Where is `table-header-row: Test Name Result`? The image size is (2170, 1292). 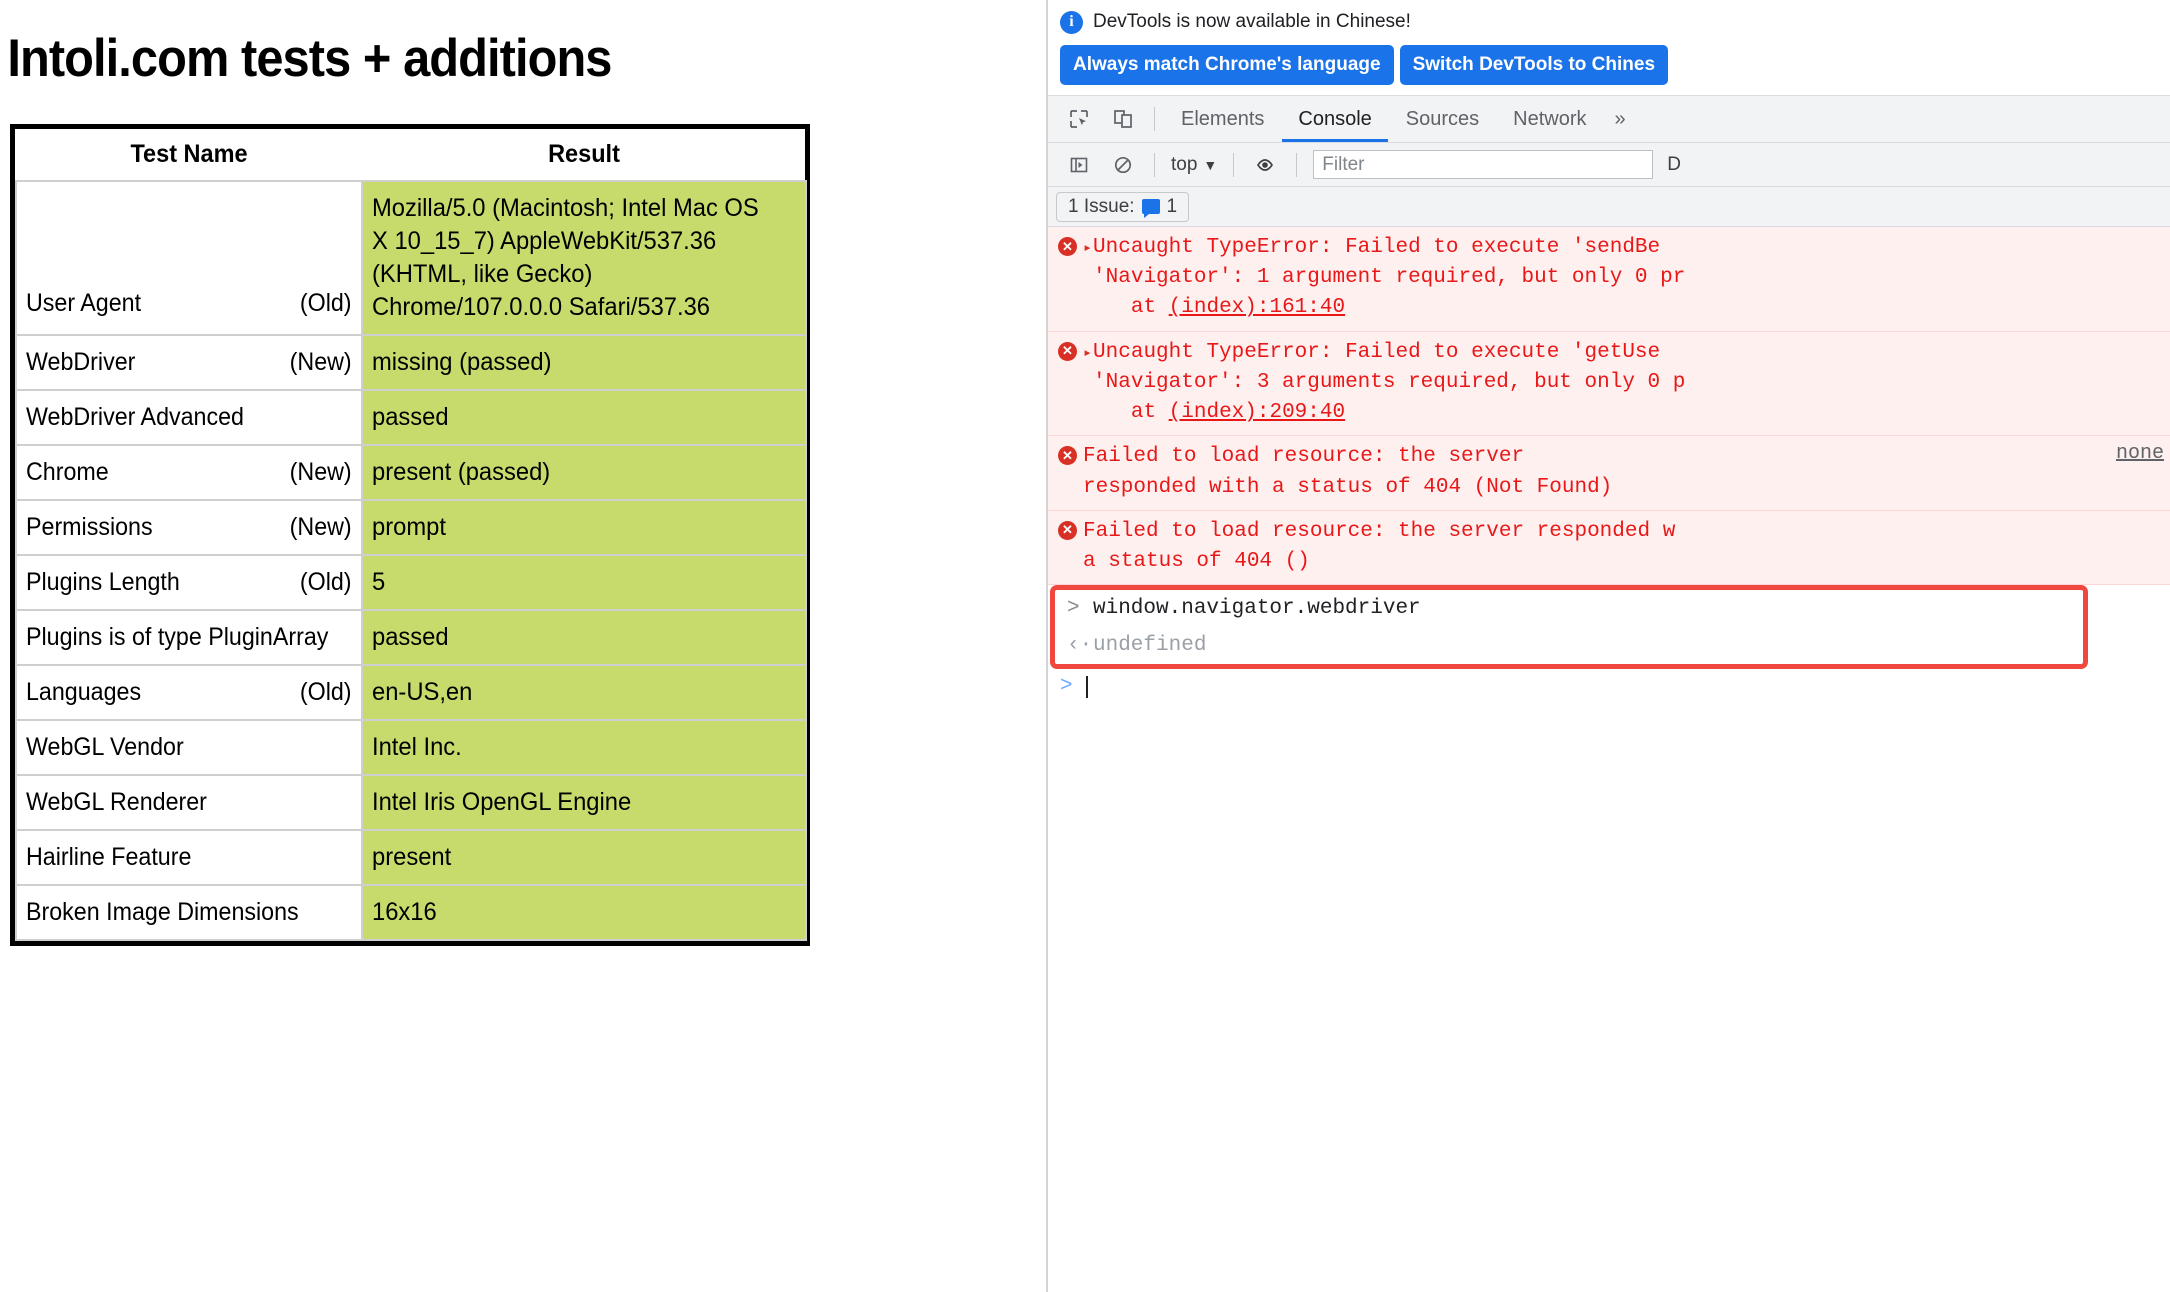 table-header-row: Test Name Result is located at coordinates (411, 155).